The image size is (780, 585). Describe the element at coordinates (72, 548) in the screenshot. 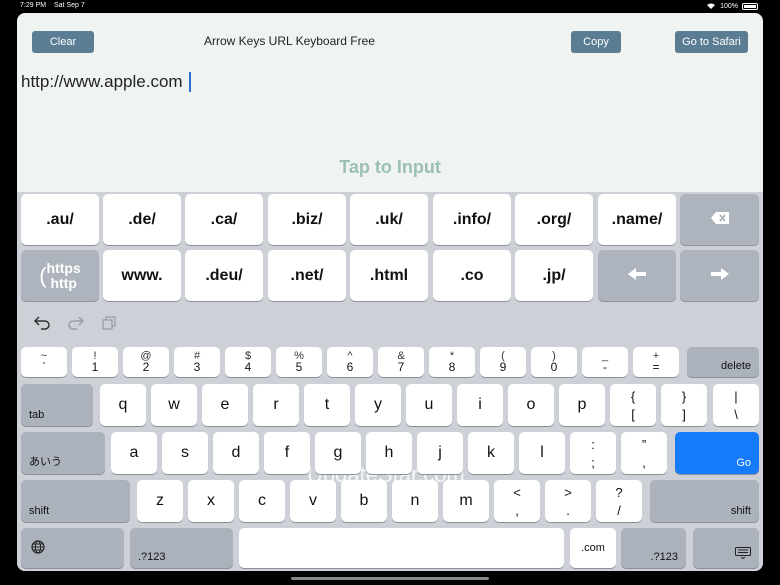

I see `globe-key` at that location.